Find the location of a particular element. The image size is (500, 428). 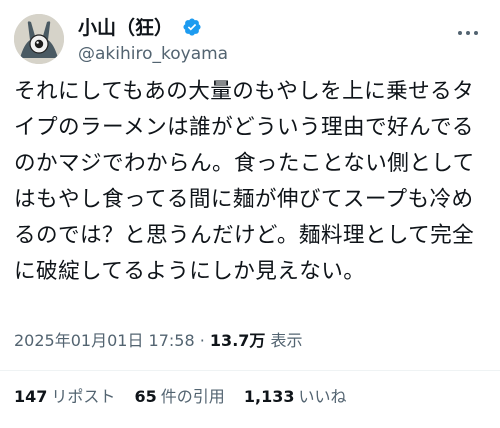

views-label: 表示 is located at coordinates (286, 340).